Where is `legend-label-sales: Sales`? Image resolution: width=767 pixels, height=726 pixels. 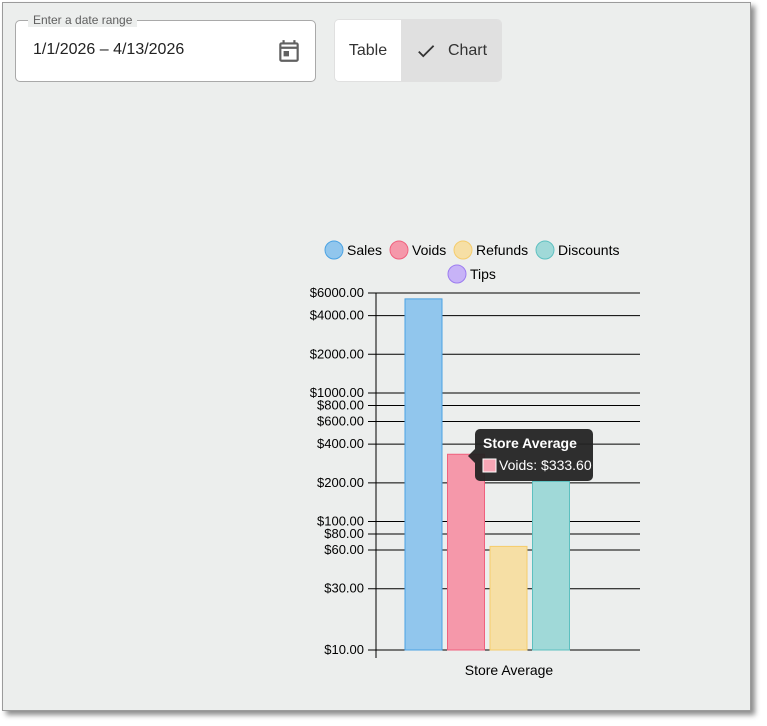
legend-label-sales: Sales is located at coordinates (364, 250).